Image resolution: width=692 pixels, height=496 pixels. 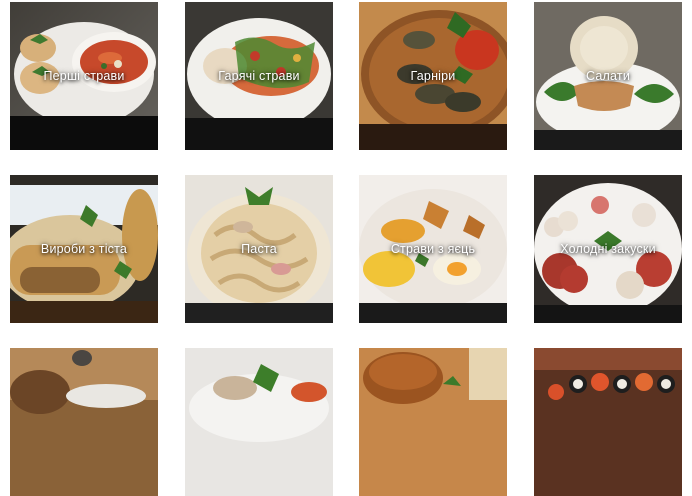 I want to click on category-tile-pasta: Паста, so click(x=259, y=249).